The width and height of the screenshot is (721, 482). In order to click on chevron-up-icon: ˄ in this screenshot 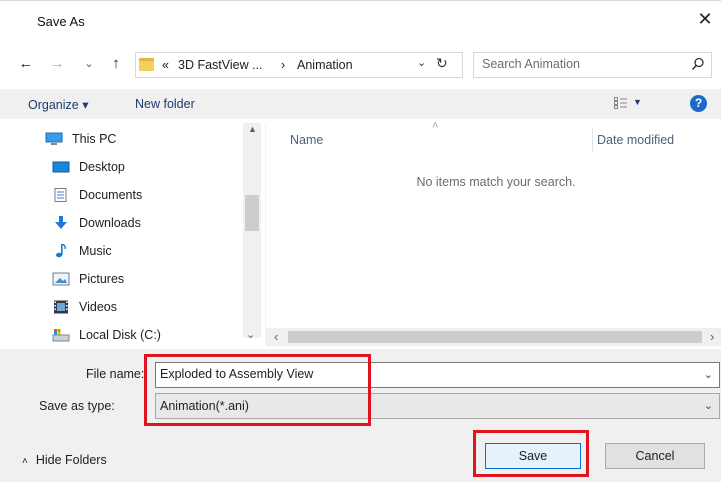, I will do `click(25, 461)`.